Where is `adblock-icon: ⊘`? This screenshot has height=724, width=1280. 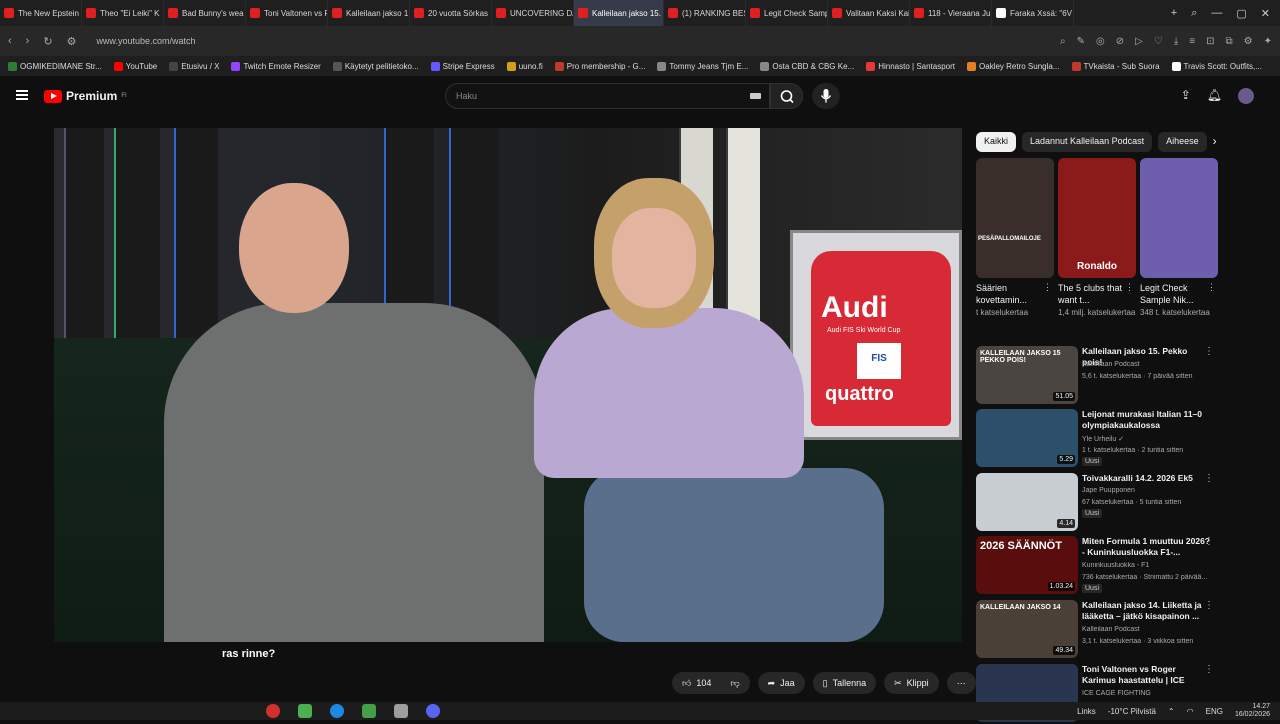
adblock-icon: ⊘ is located at coordinates (1120, 41).